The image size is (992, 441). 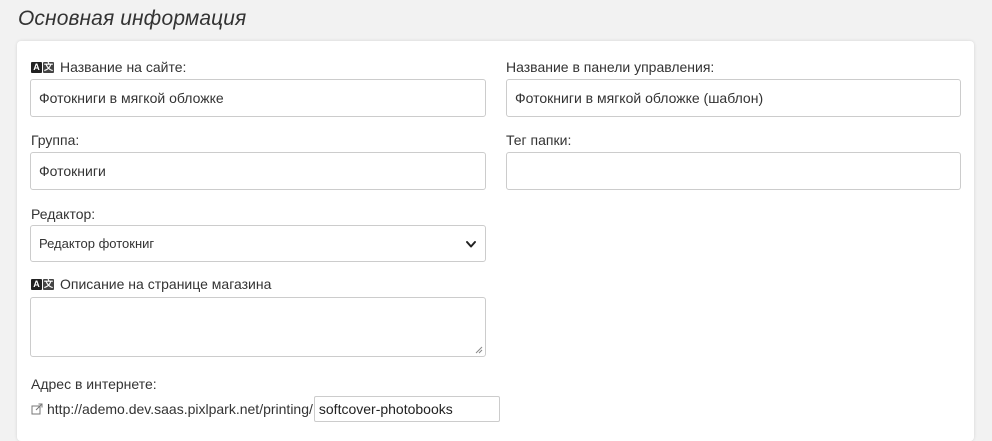 I want to click on admin-name-value: Фотокниги в мягкой обложке (шаблон), so click(x=639, y=98).